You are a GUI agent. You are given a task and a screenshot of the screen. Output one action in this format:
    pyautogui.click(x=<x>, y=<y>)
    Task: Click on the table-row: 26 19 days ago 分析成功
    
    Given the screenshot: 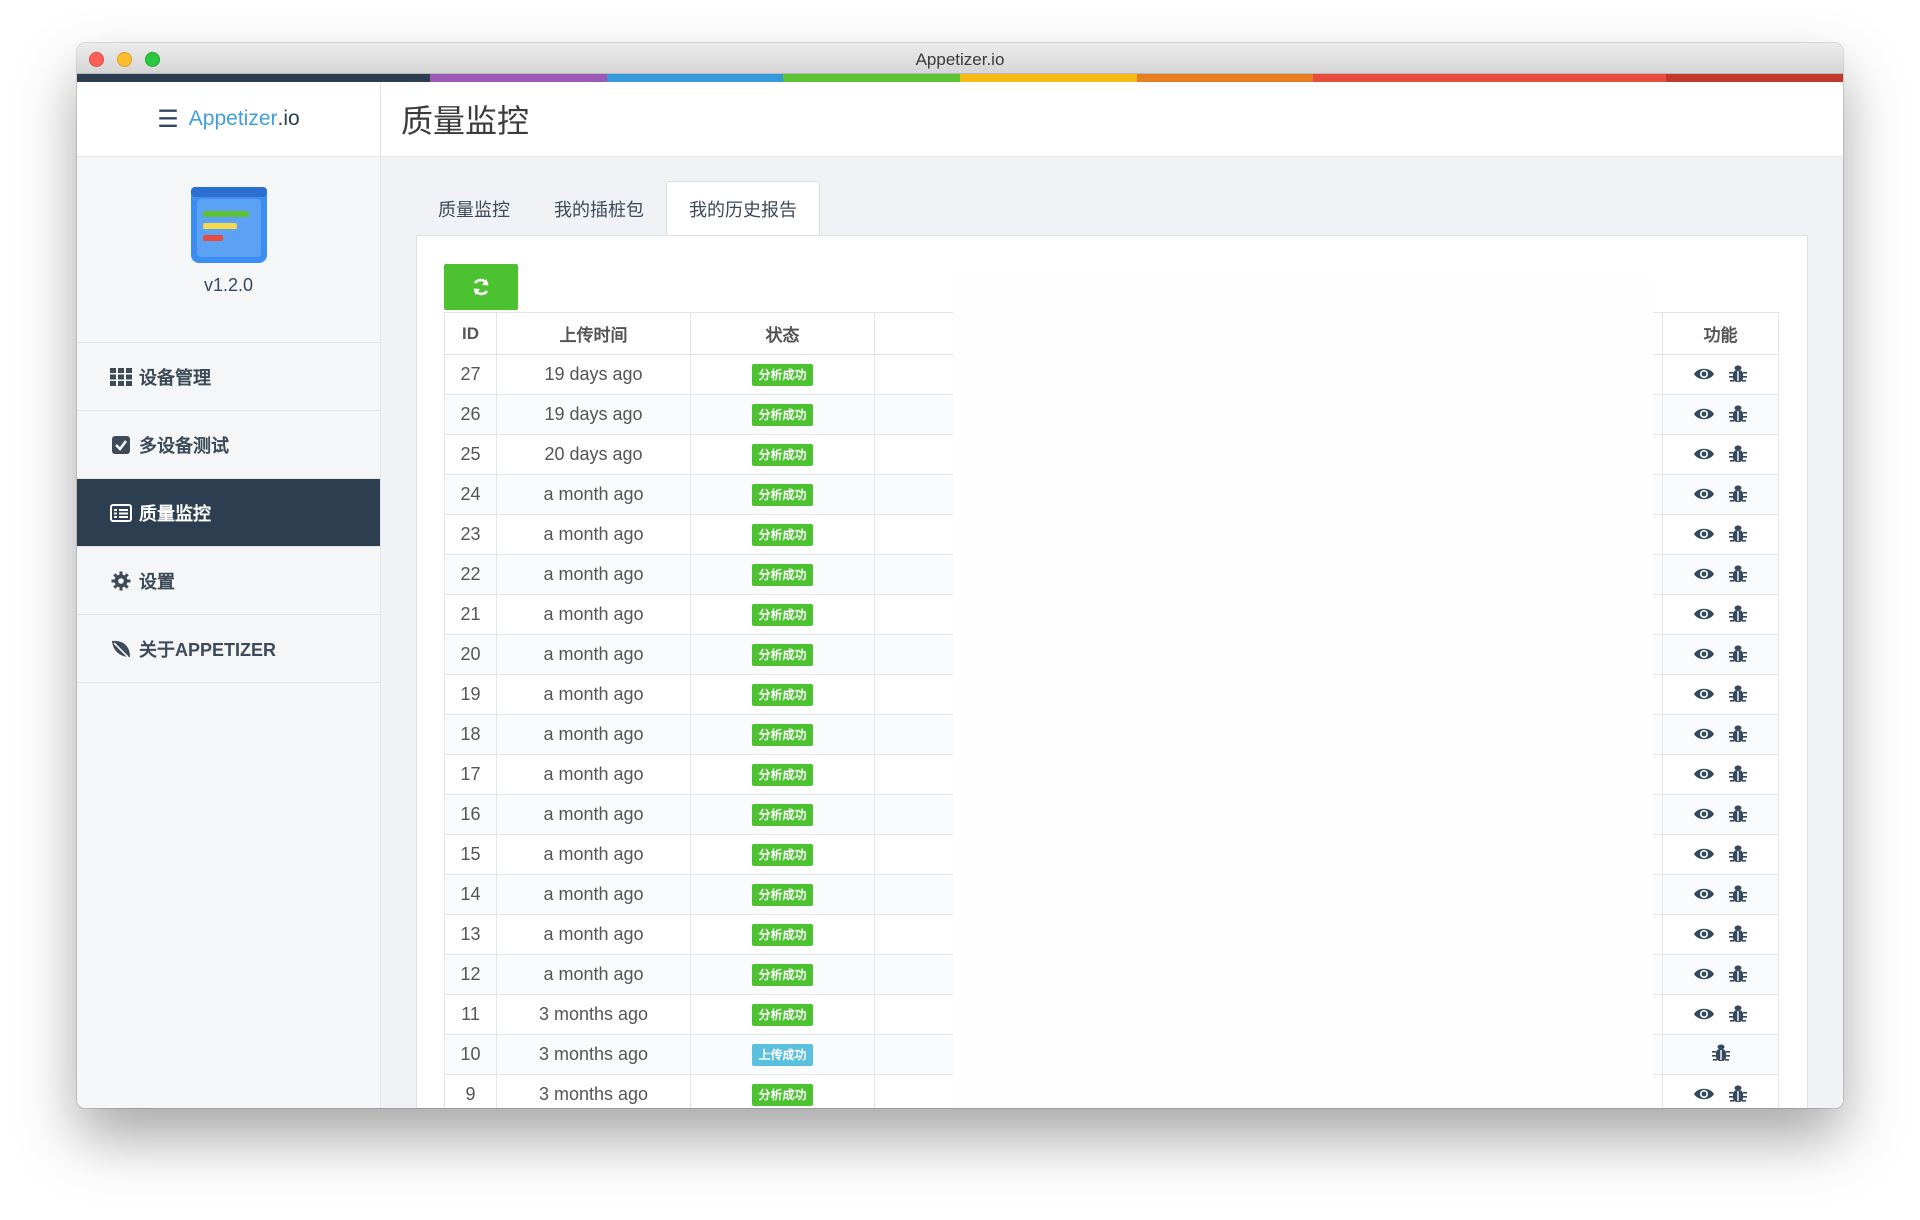 What is the action you would take?
    pyautogui.click(x=1111, y=414)
    